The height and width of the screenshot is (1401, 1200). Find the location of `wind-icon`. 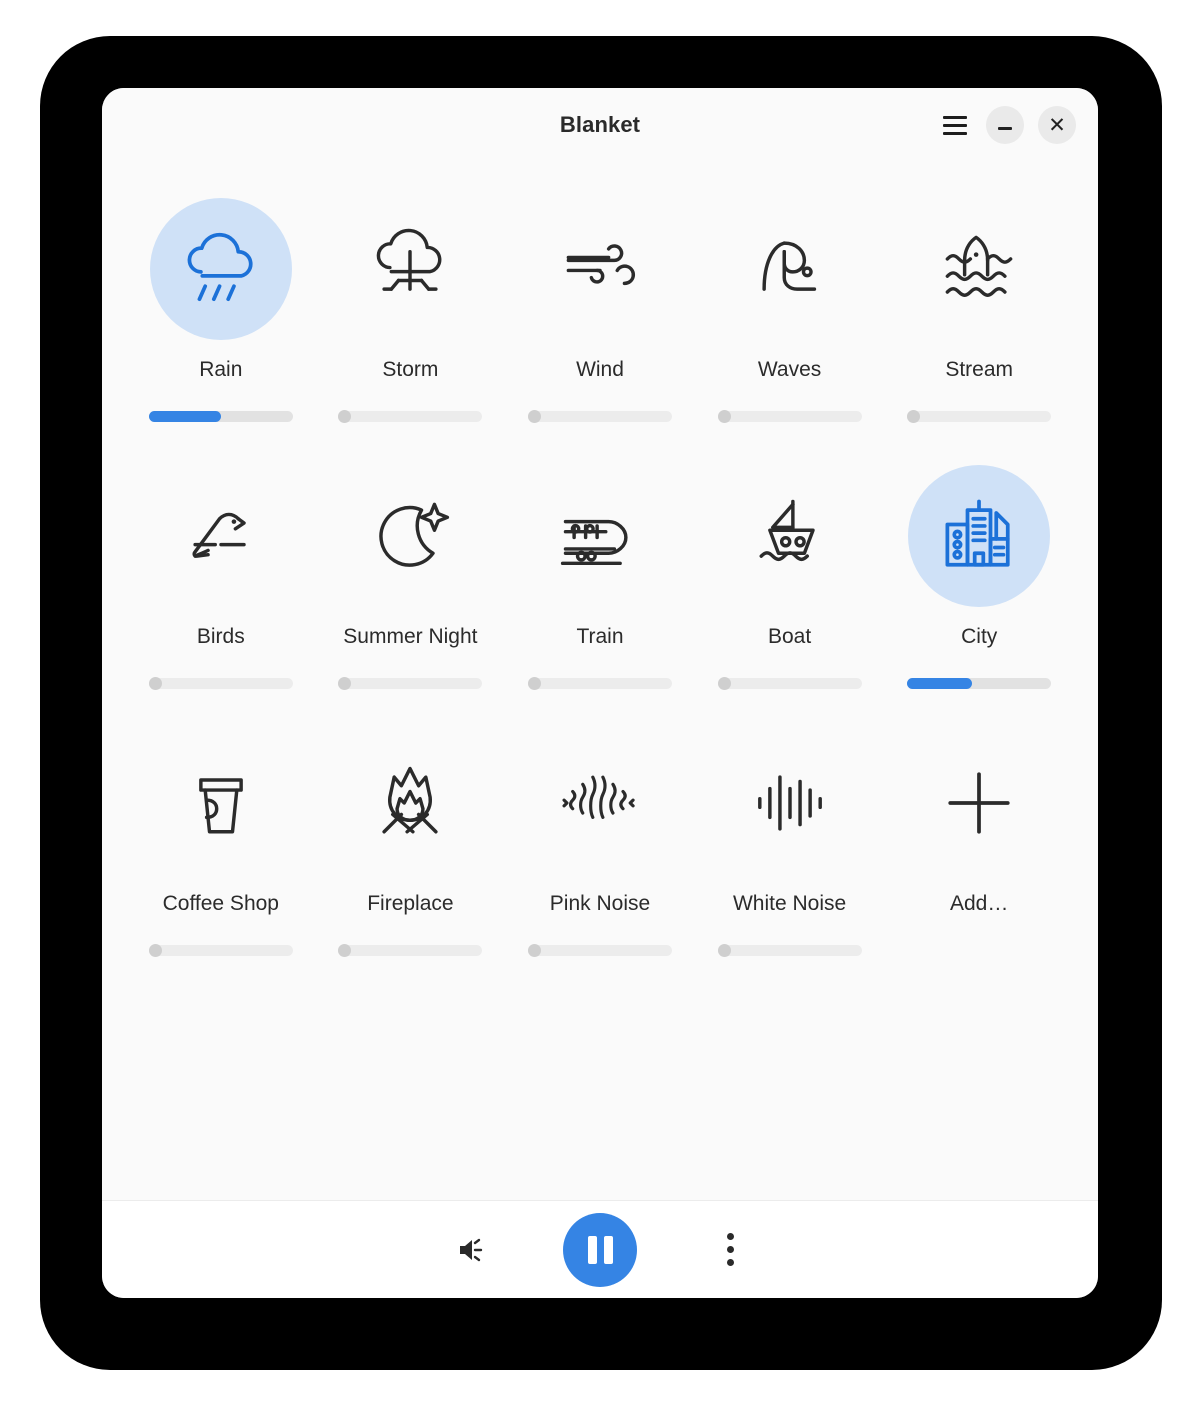

wind-icon is located at coordinates (601, 265).